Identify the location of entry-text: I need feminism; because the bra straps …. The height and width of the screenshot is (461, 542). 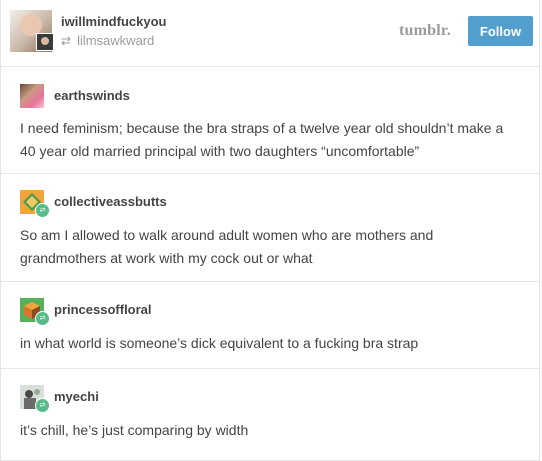
(262, 139).